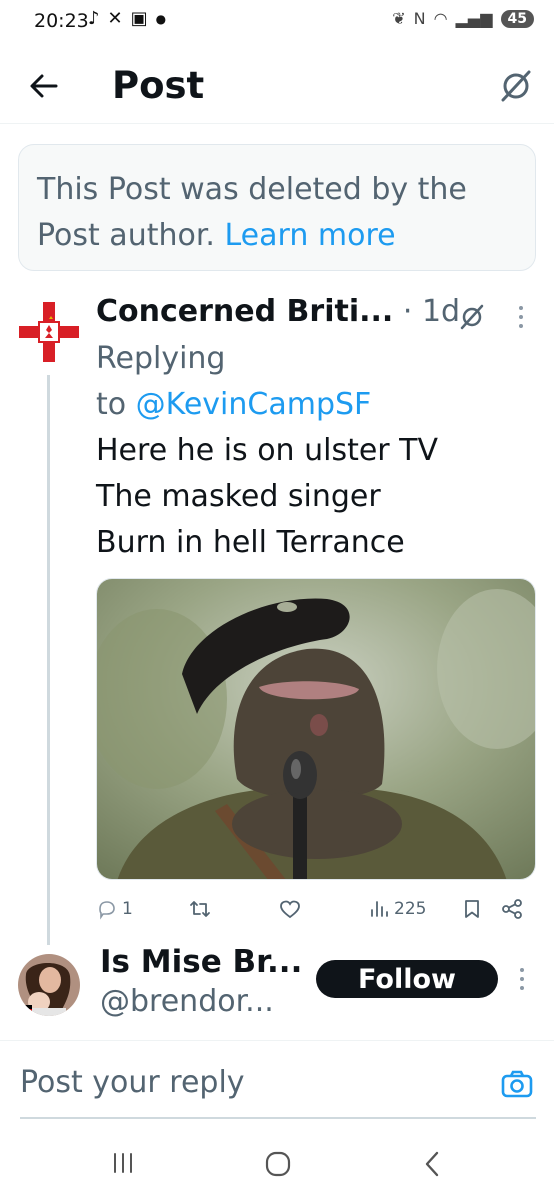 Image resolution: width=554 pixels, height=1200 pixels. I want to click on share-icon, so click(512, 909).